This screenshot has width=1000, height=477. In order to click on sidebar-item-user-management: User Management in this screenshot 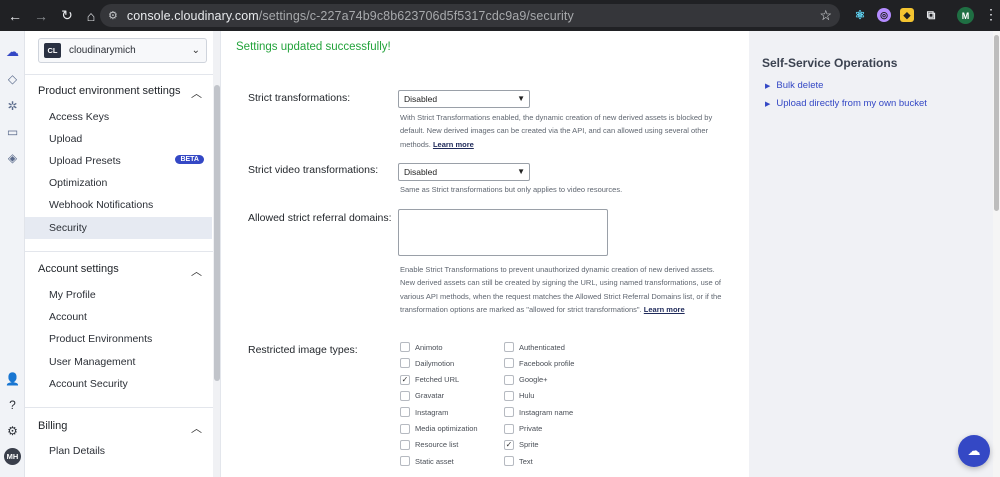, I will do `click(118, 362)`.